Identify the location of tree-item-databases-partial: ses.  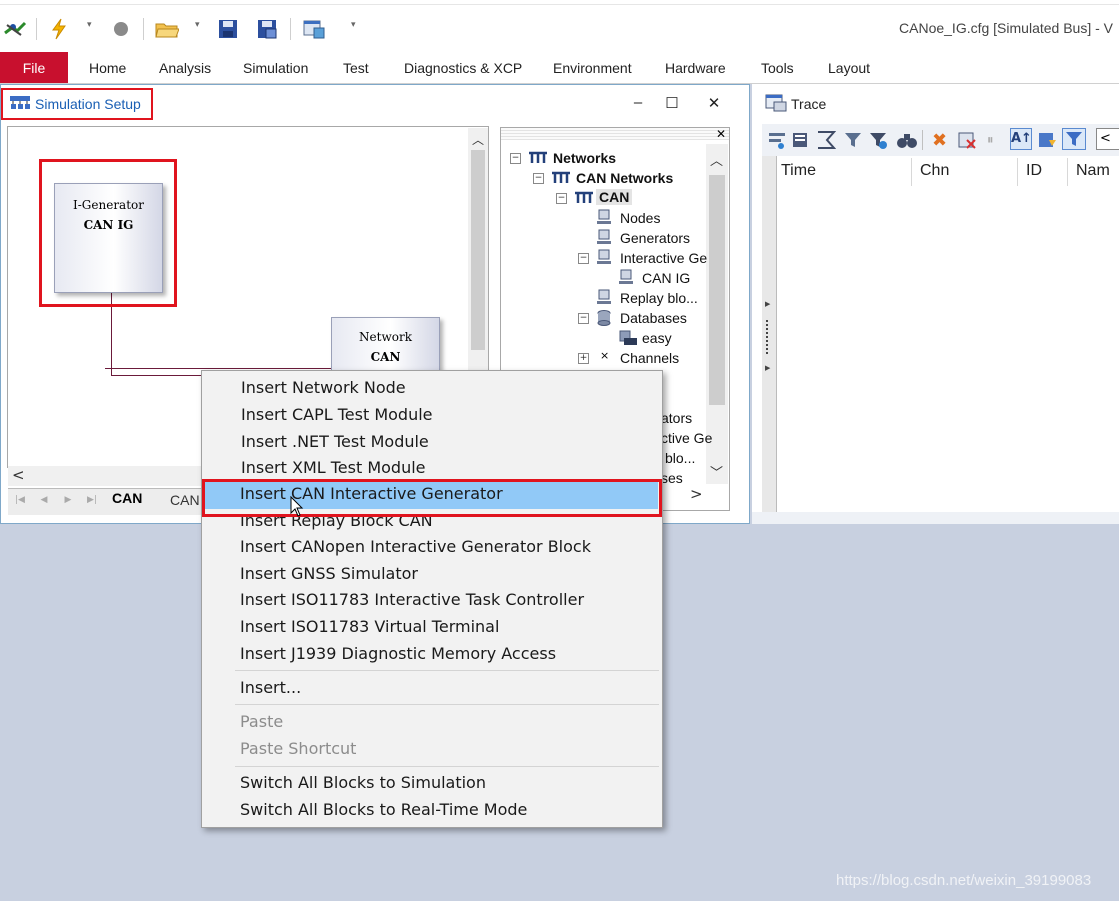
(672, 478).